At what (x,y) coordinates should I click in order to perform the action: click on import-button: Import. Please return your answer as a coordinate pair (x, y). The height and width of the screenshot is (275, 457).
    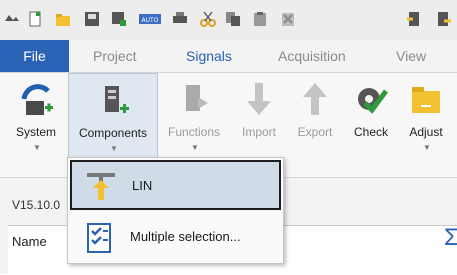
    Looking at the image, I should click on (259, 119).